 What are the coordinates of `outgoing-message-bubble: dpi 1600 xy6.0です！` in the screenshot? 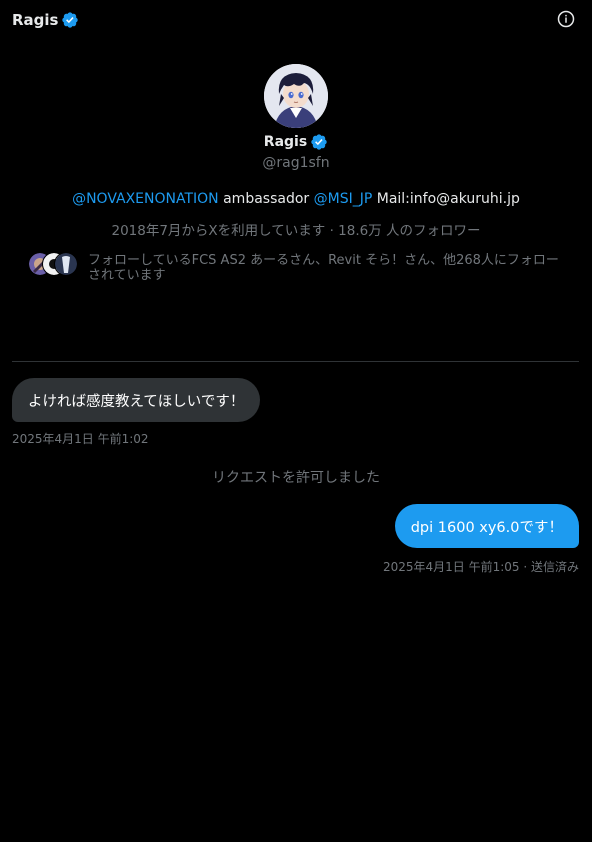 It's located at (486, 526).